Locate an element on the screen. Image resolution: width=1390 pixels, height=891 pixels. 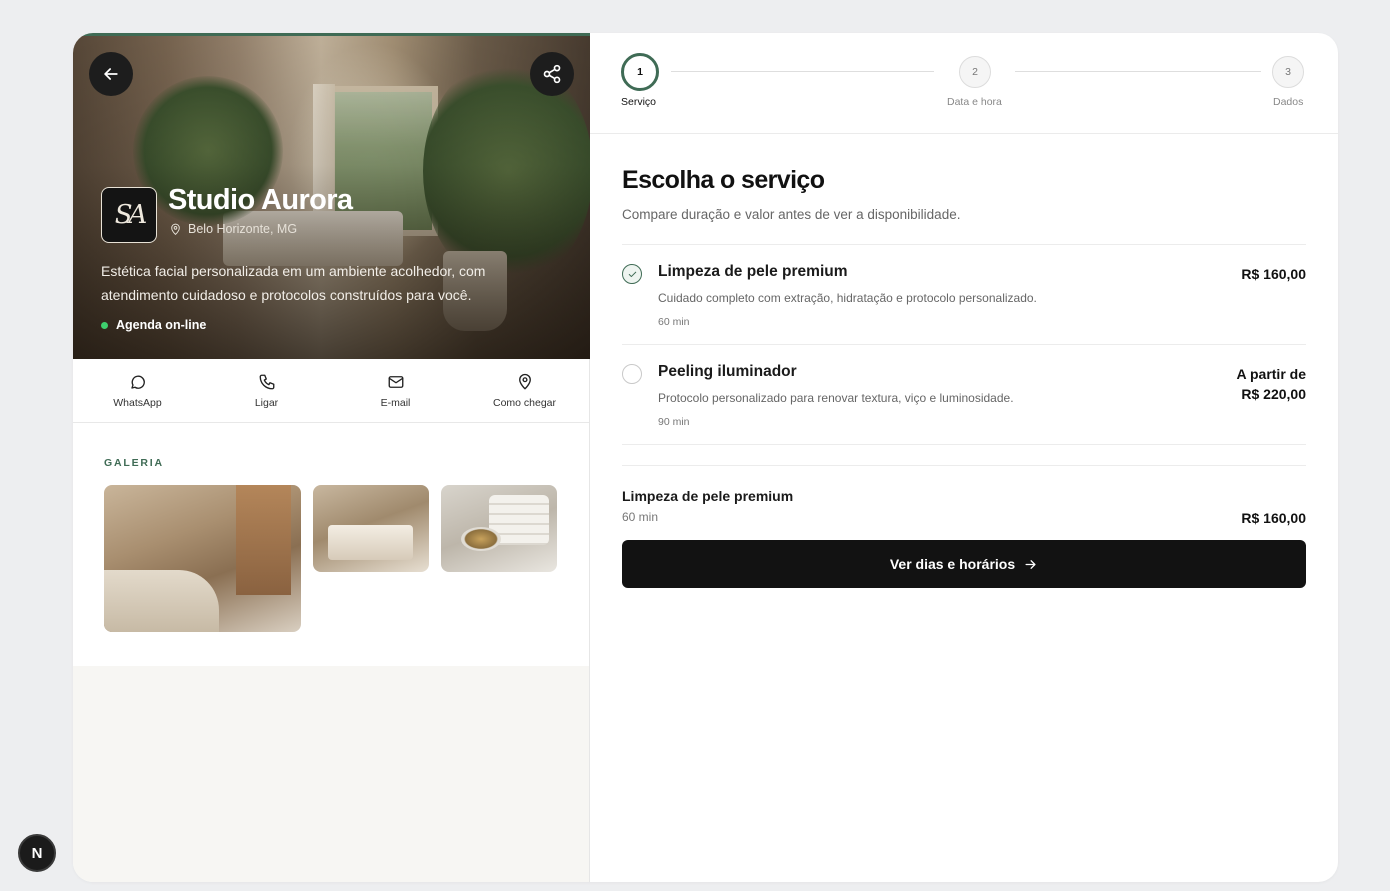
price-prefix: A partir de is located at coordinates (1271, 374).